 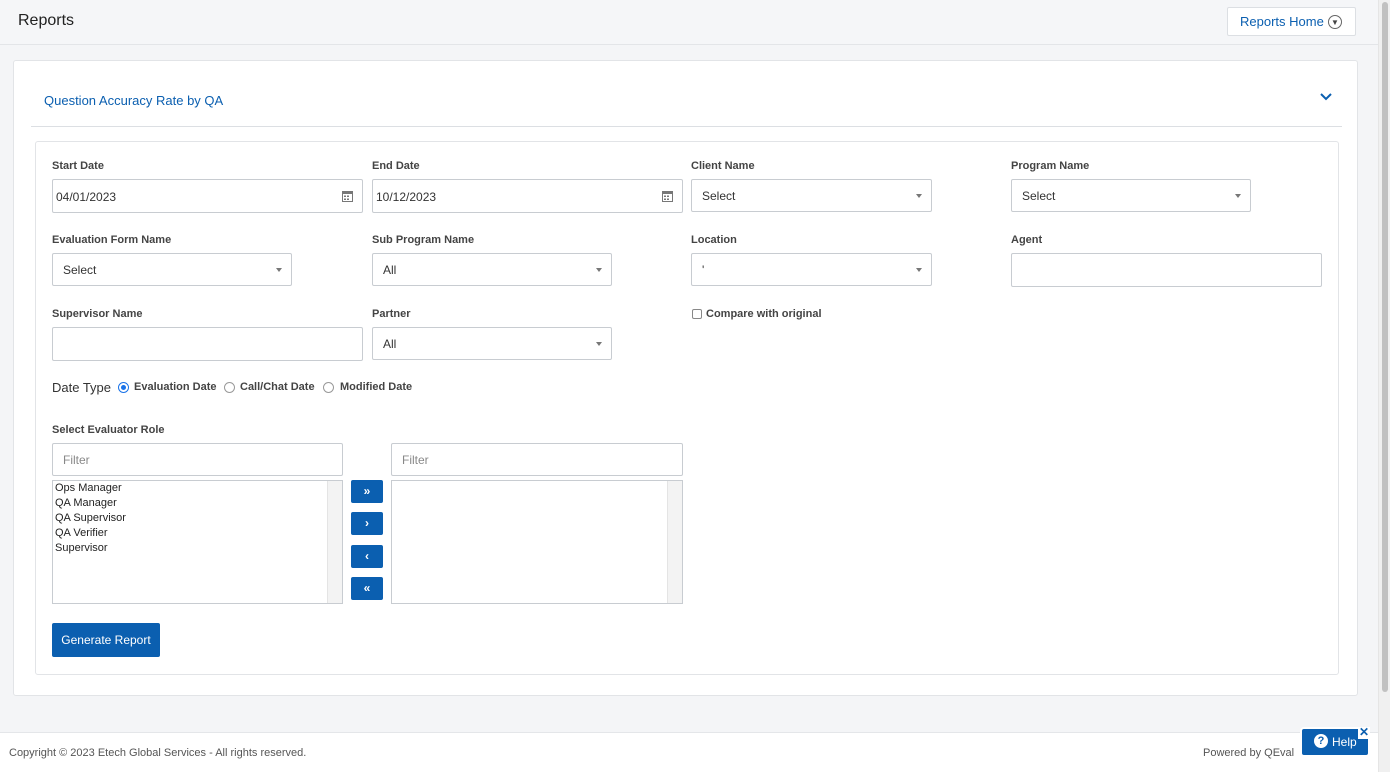 I want to click on client-name-value: Select, so click(x=719, y=196).